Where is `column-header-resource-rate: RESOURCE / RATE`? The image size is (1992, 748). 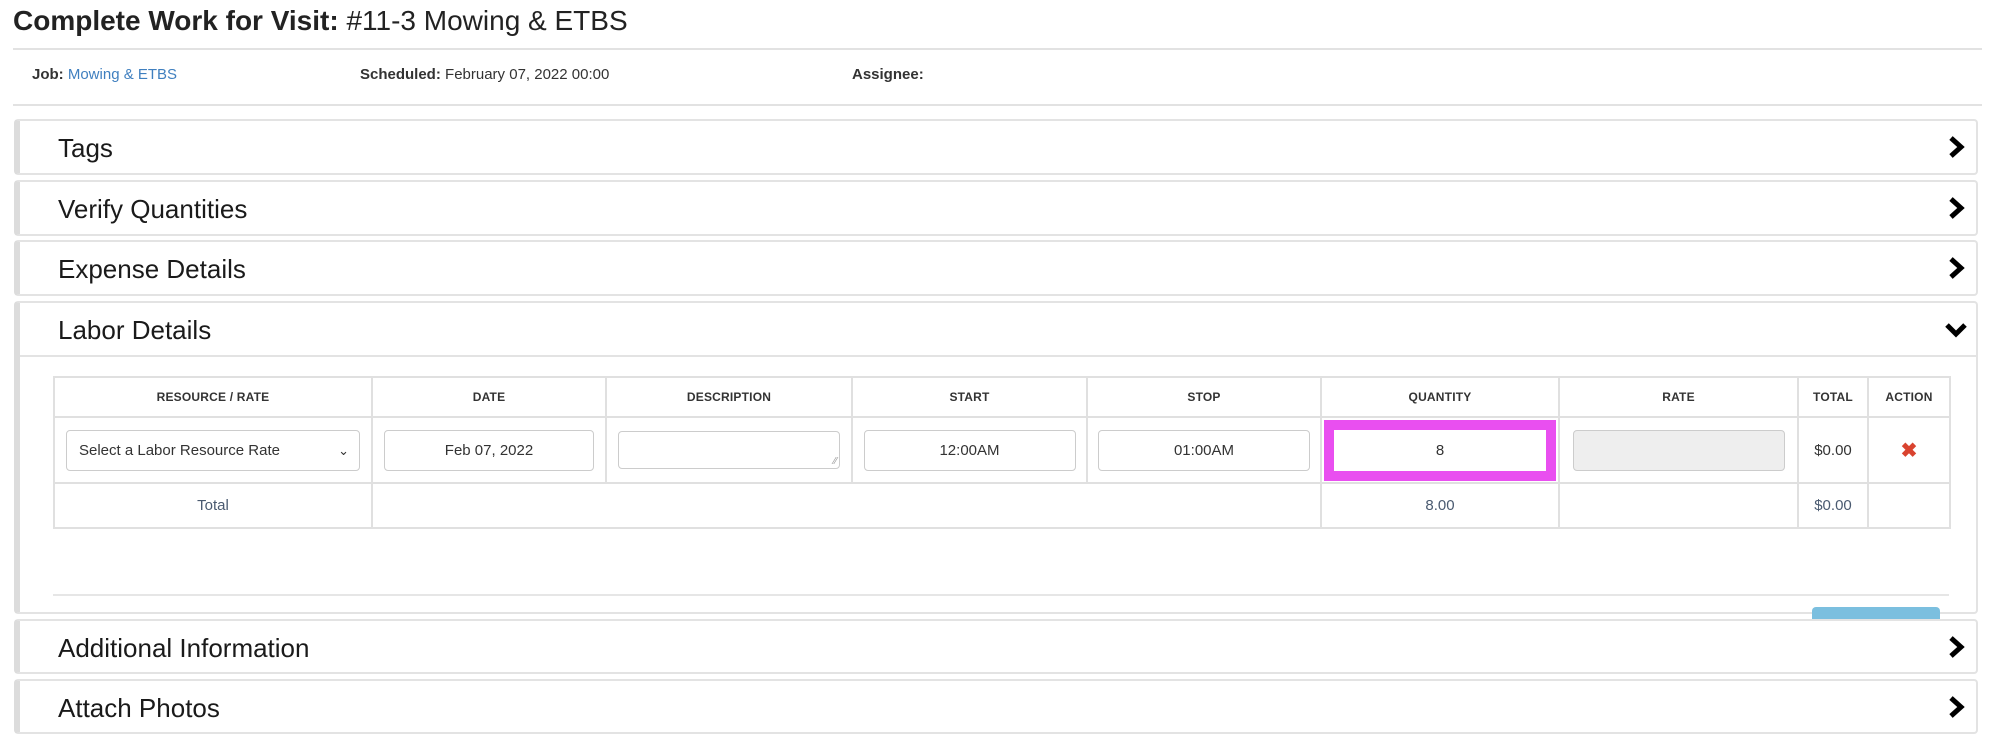 column-header-resource-rate: RESOURCE / RATE is located at coordinates (213, 397).